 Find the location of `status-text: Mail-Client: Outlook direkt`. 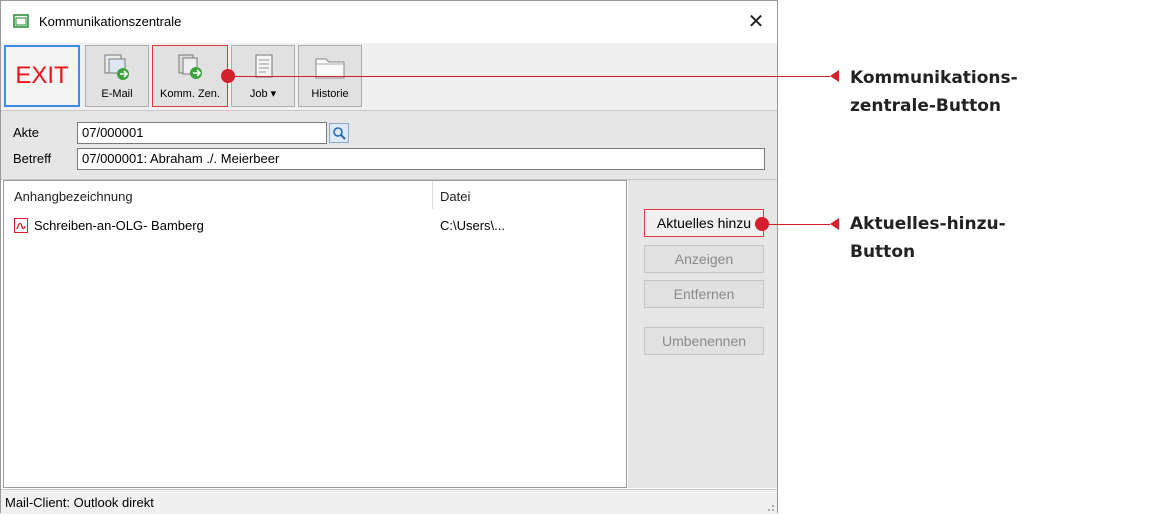

status-text: Mail-Client: Outlook direkt is located at coordinates (79, 502).